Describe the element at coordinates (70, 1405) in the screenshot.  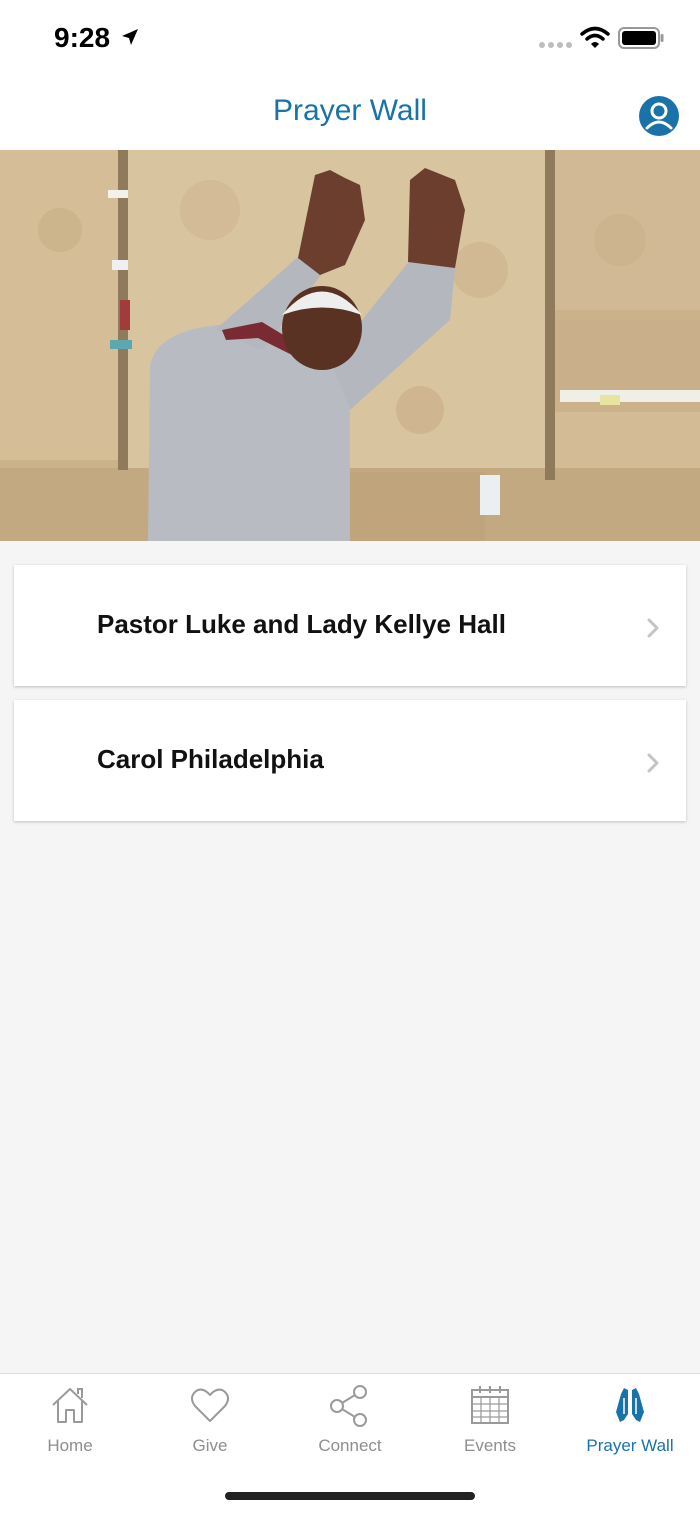
I see `home-icon` at that location.